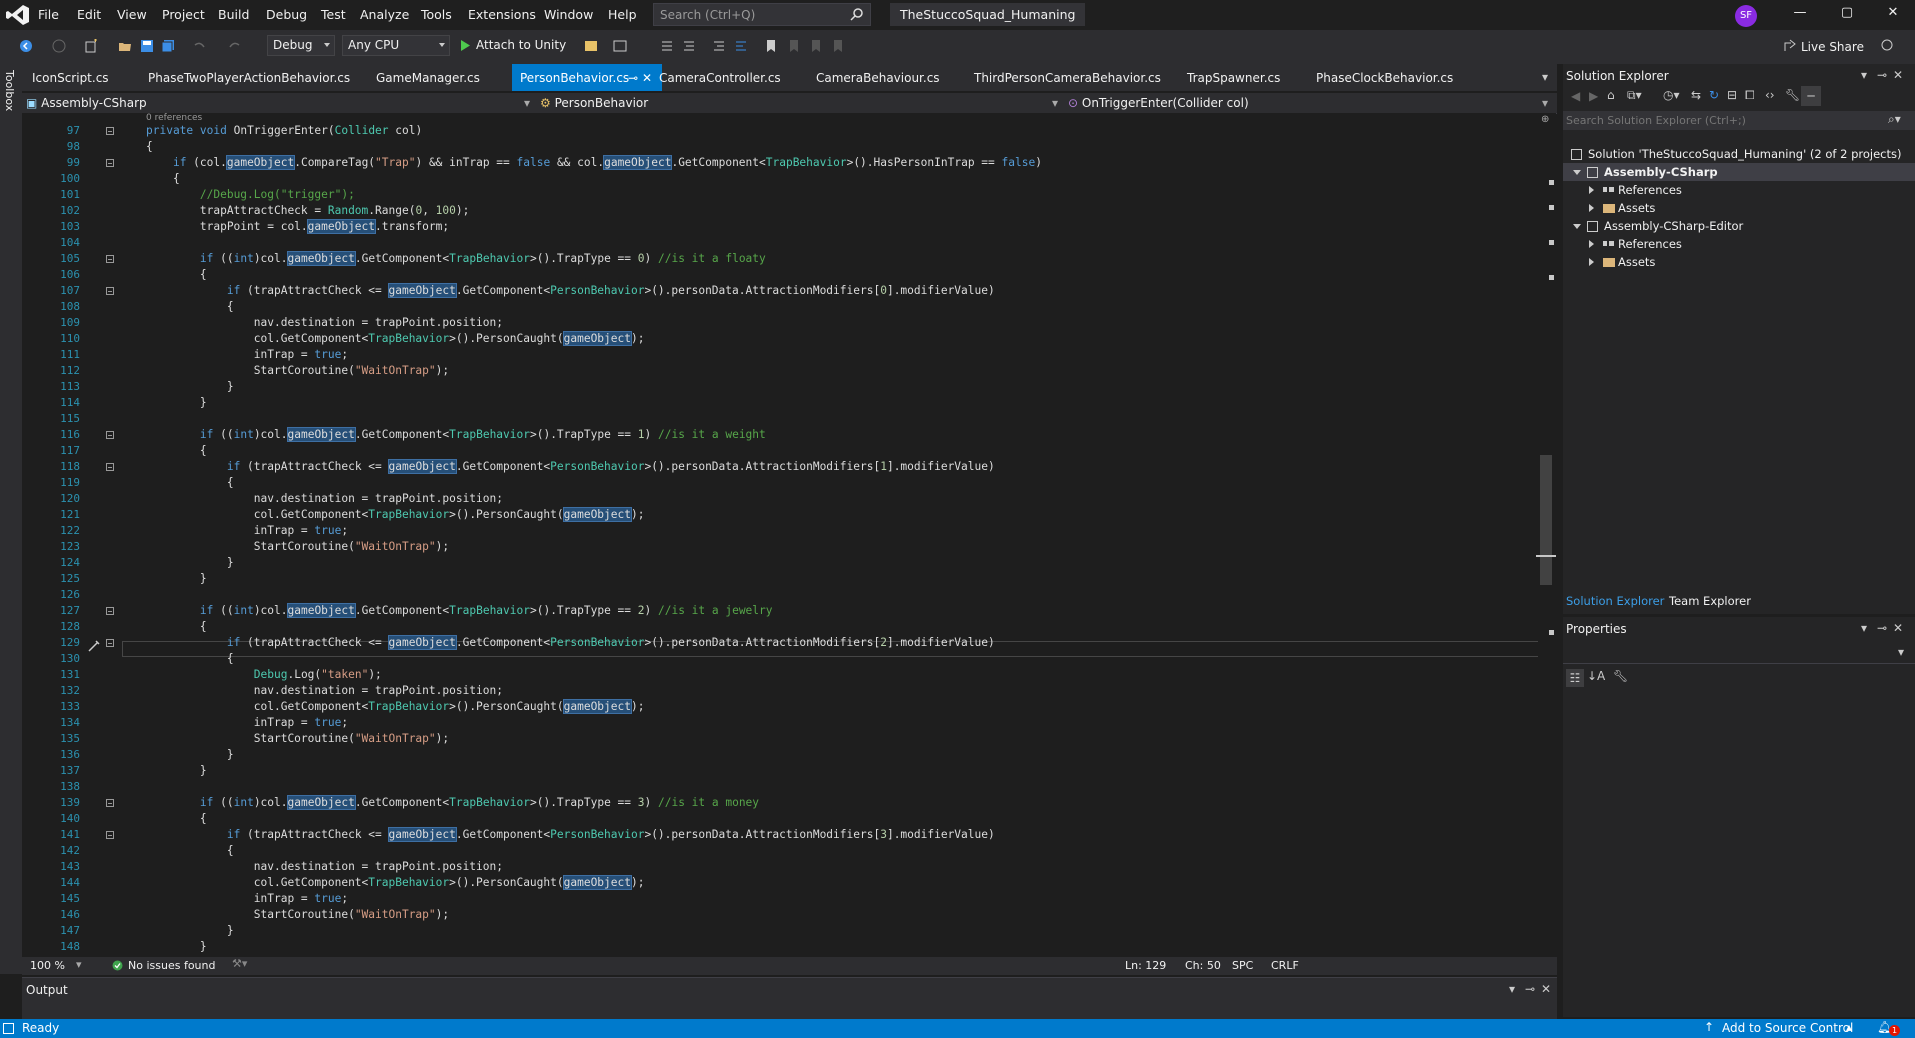 The height and width of the screenshot is (1038, 1915). I want to click on forward-icon: ▶, so click(1593, 96).